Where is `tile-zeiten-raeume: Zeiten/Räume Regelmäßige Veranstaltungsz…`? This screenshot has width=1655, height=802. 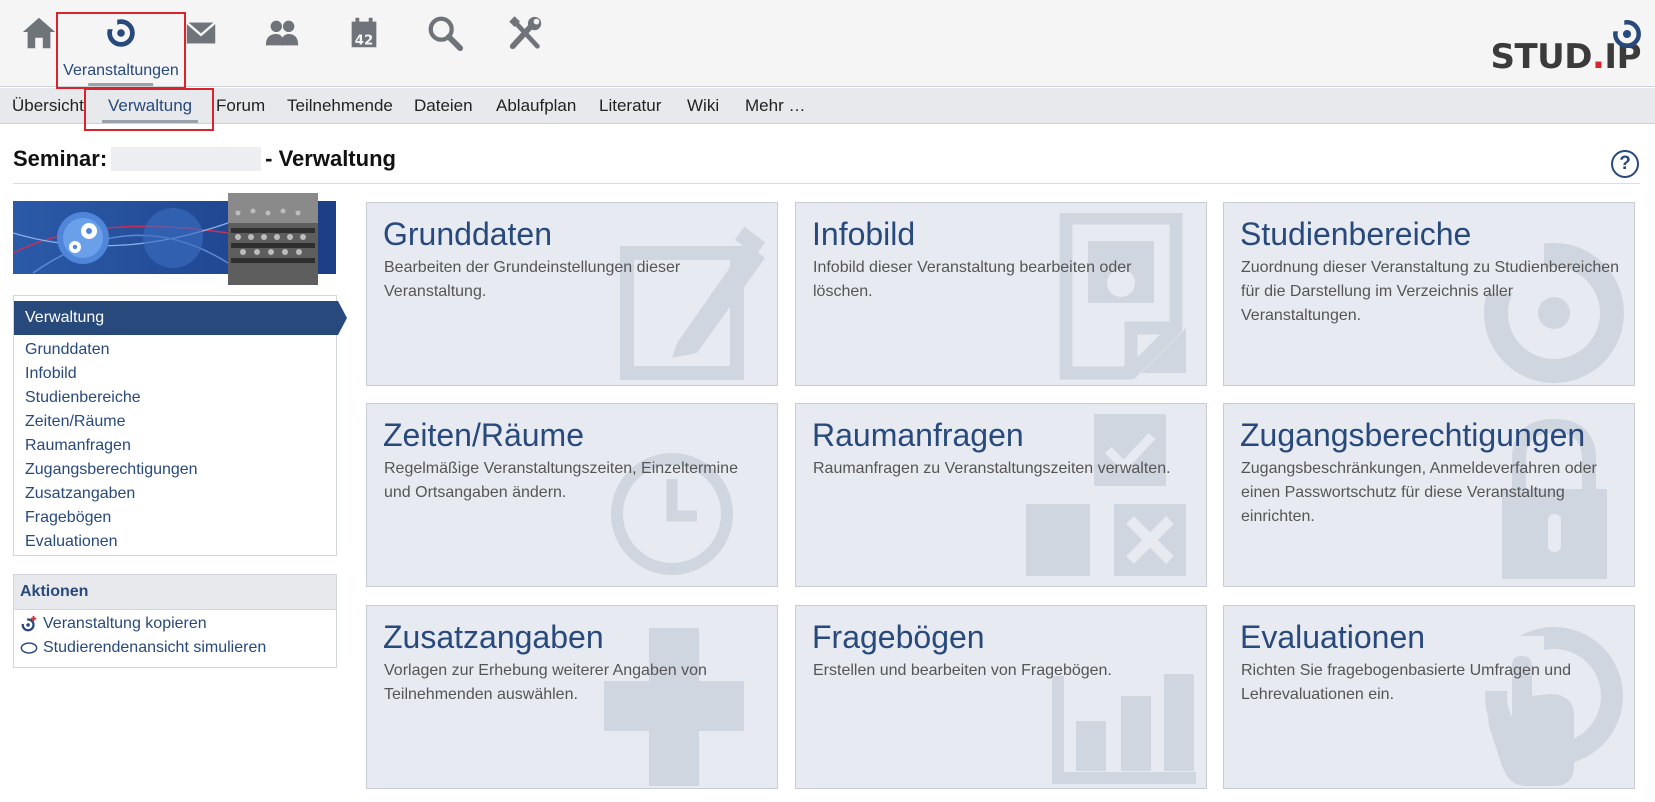
tile-zeiten-raeume: Zeiten/Räume Regelmäßige Veranstaltungsz… is located at coordinates (572, 495).